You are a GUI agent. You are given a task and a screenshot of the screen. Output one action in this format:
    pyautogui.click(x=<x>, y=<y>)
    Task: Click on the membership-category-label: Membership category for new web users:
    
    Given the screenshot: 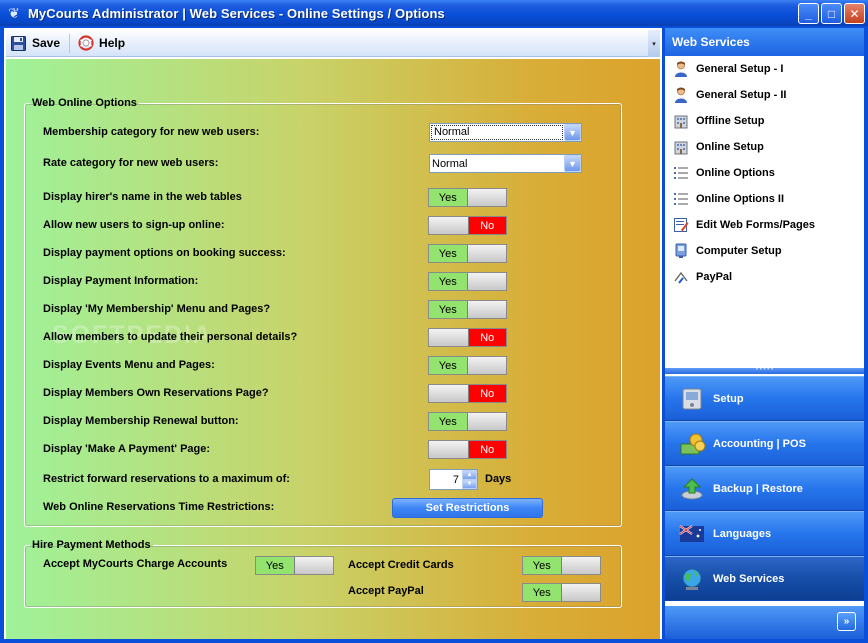 What is the action you would take?
    pyautogui.click(x=151, y=132)
    